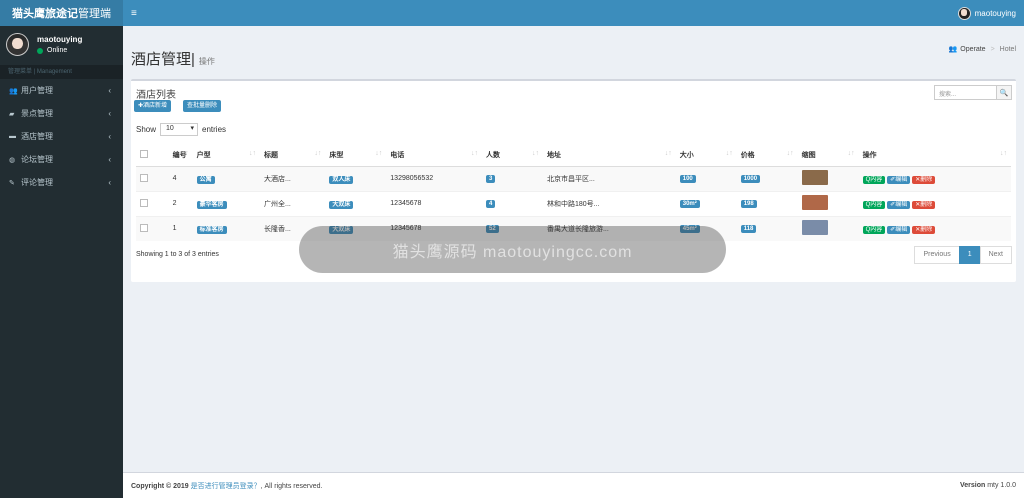 The image size is (1024, 498). What do you see at coordinates (206, 61) in the screenshot?
I see `page-subtitle: 操作` at bounding box center [206, 61].